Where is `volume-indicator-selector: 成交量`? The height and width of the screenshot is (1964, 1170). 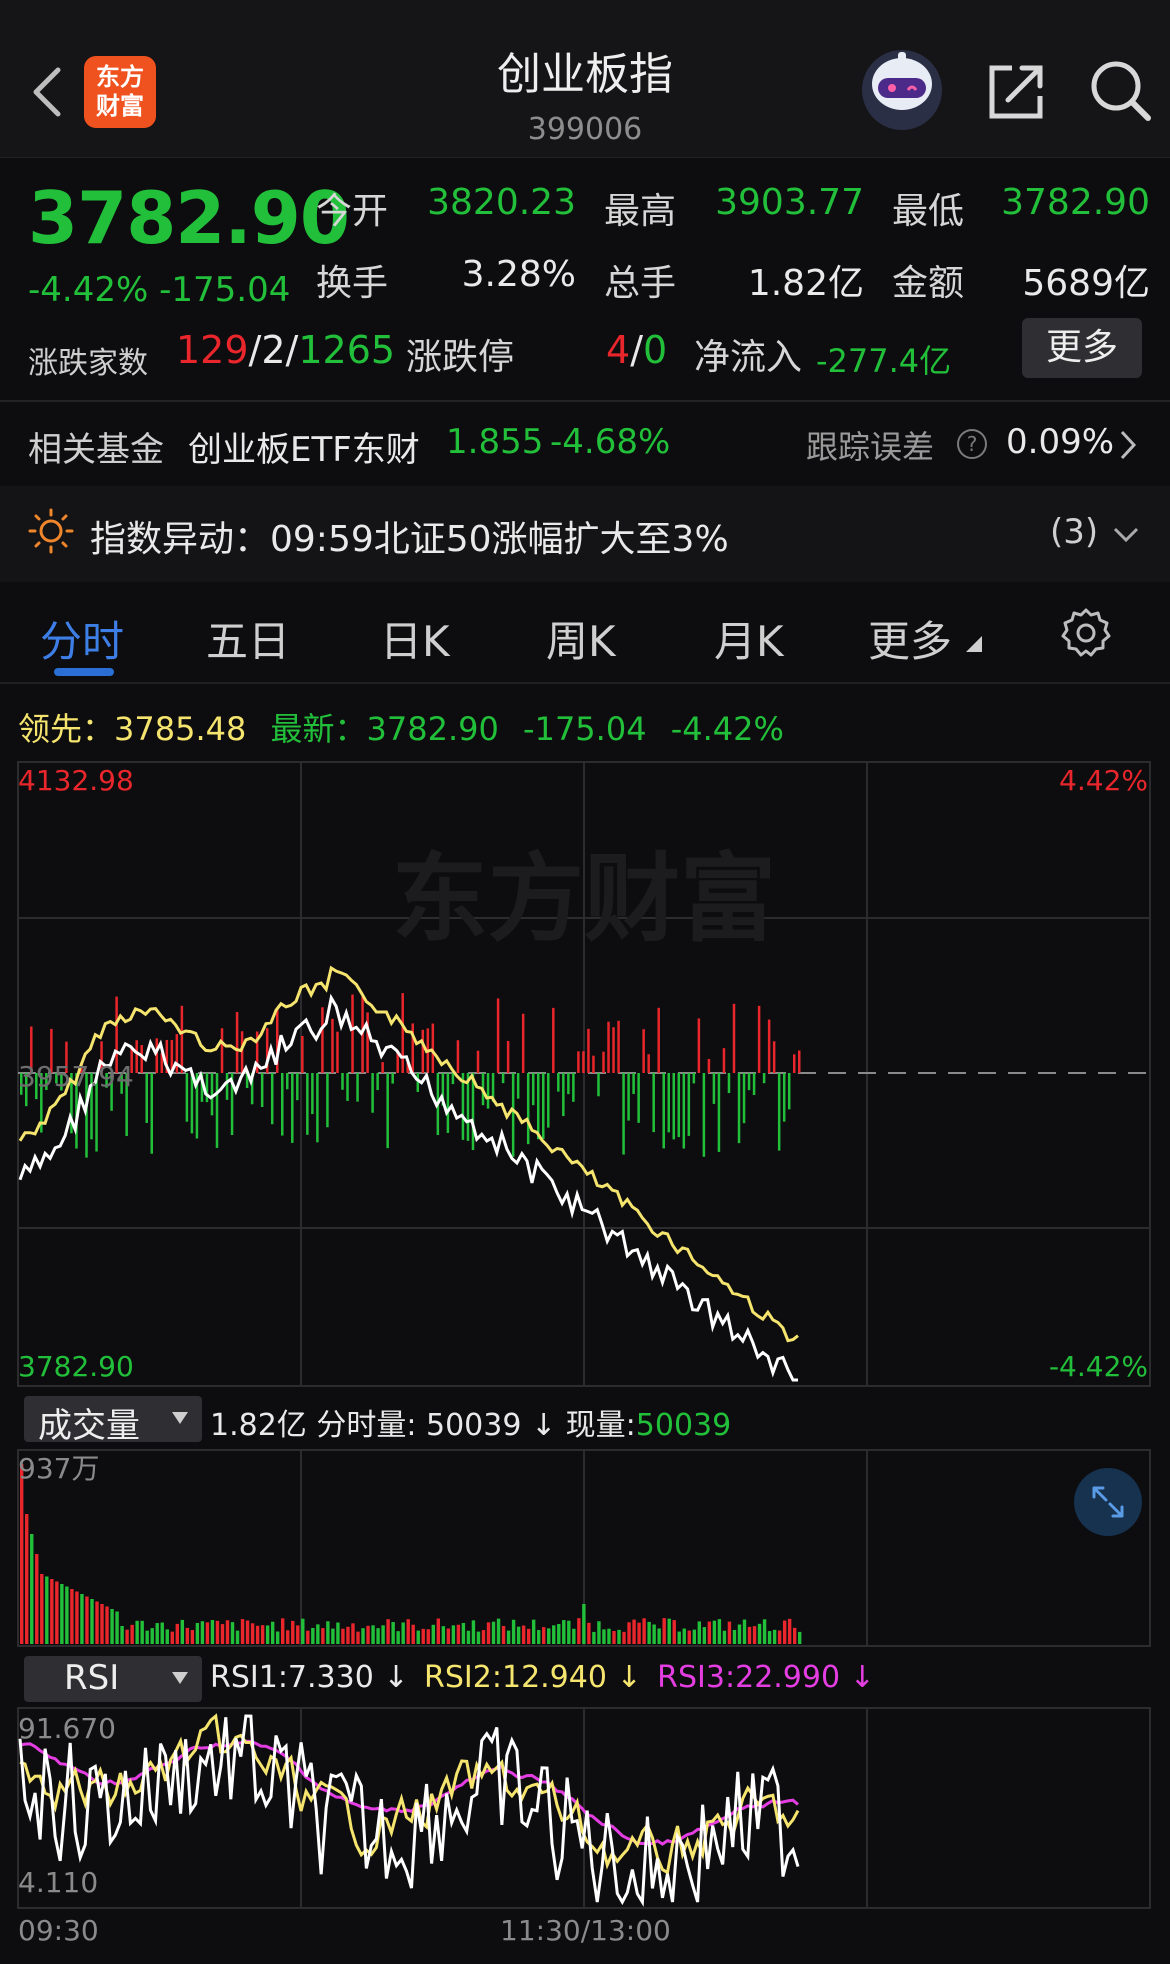 volume-indicator-selector: 成交量 is located at coordinates (113, 1421).